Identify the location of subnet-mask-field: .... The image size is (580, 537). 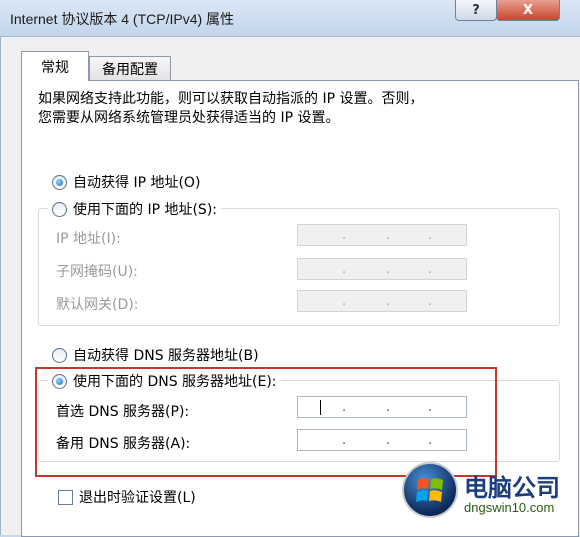
(382, 269).